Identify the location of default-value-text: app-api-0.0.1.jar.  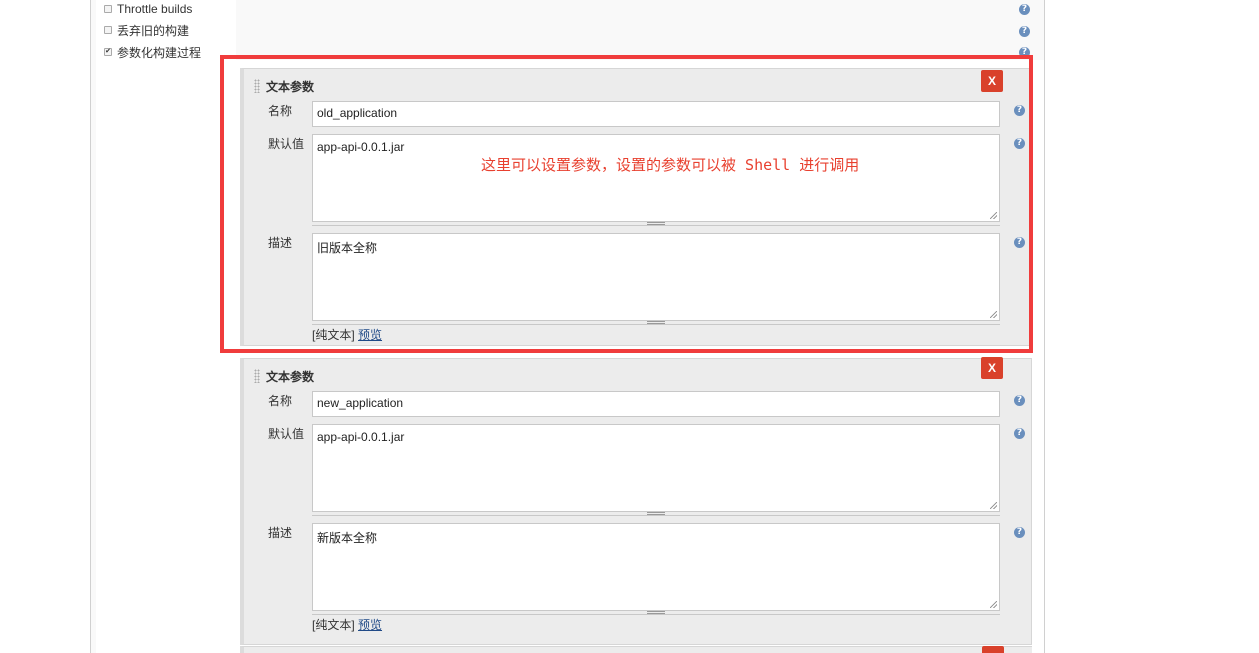
(361, 437).